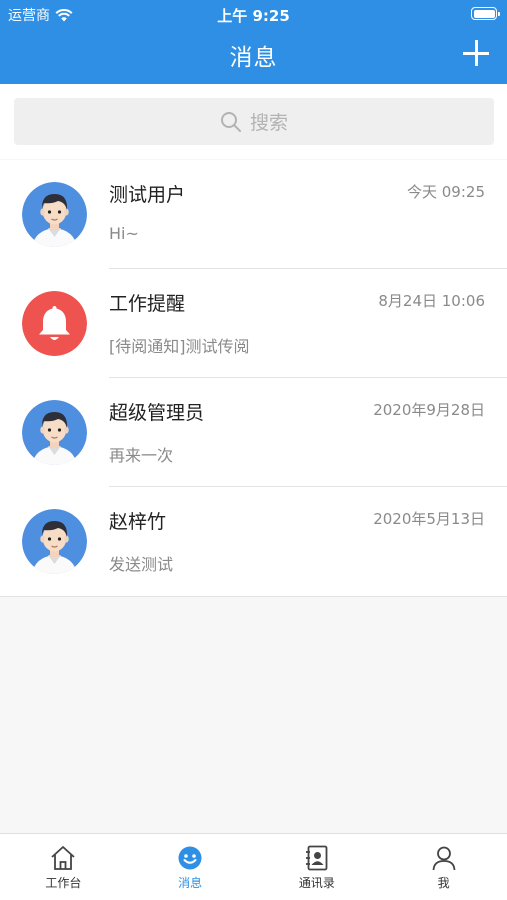  I want to click on search-input: 搜索, so click(254, 121).